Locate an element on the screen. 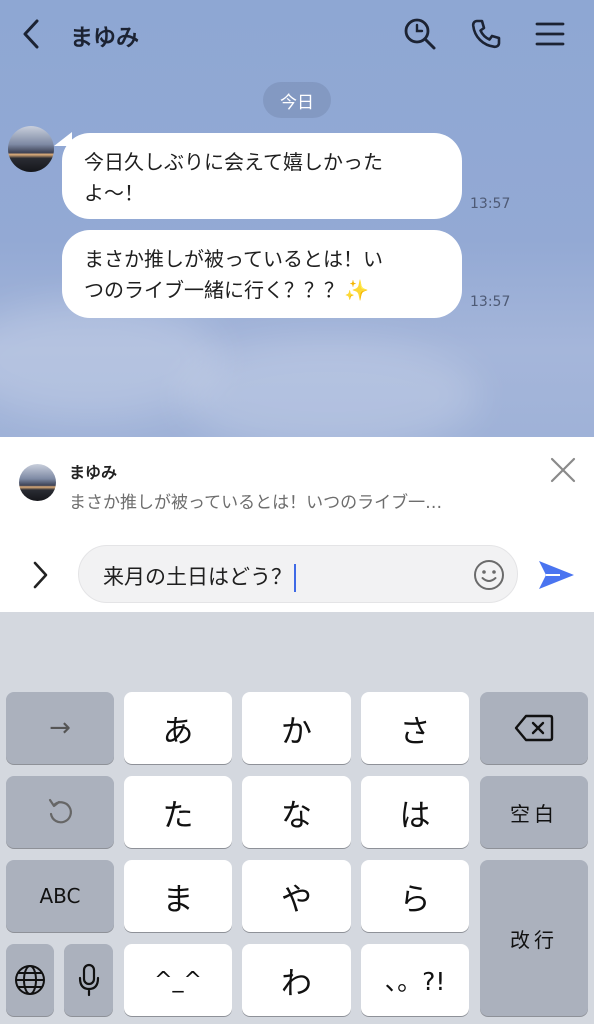 The image size is (594, 1024). key-label: 改行 is located at coordinates (534, 939).